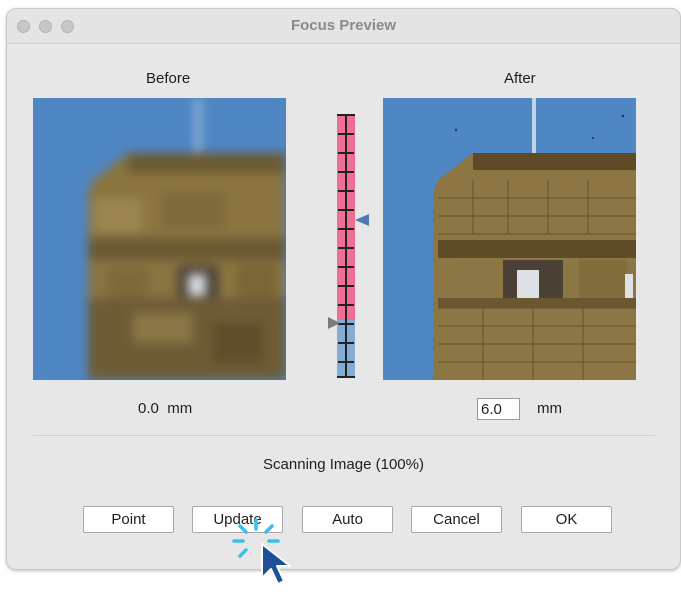  What do you see at coordinates (148, 408) in the screenshot?
I see `before-value-number: 0.0` at bounding box center [148, 408].